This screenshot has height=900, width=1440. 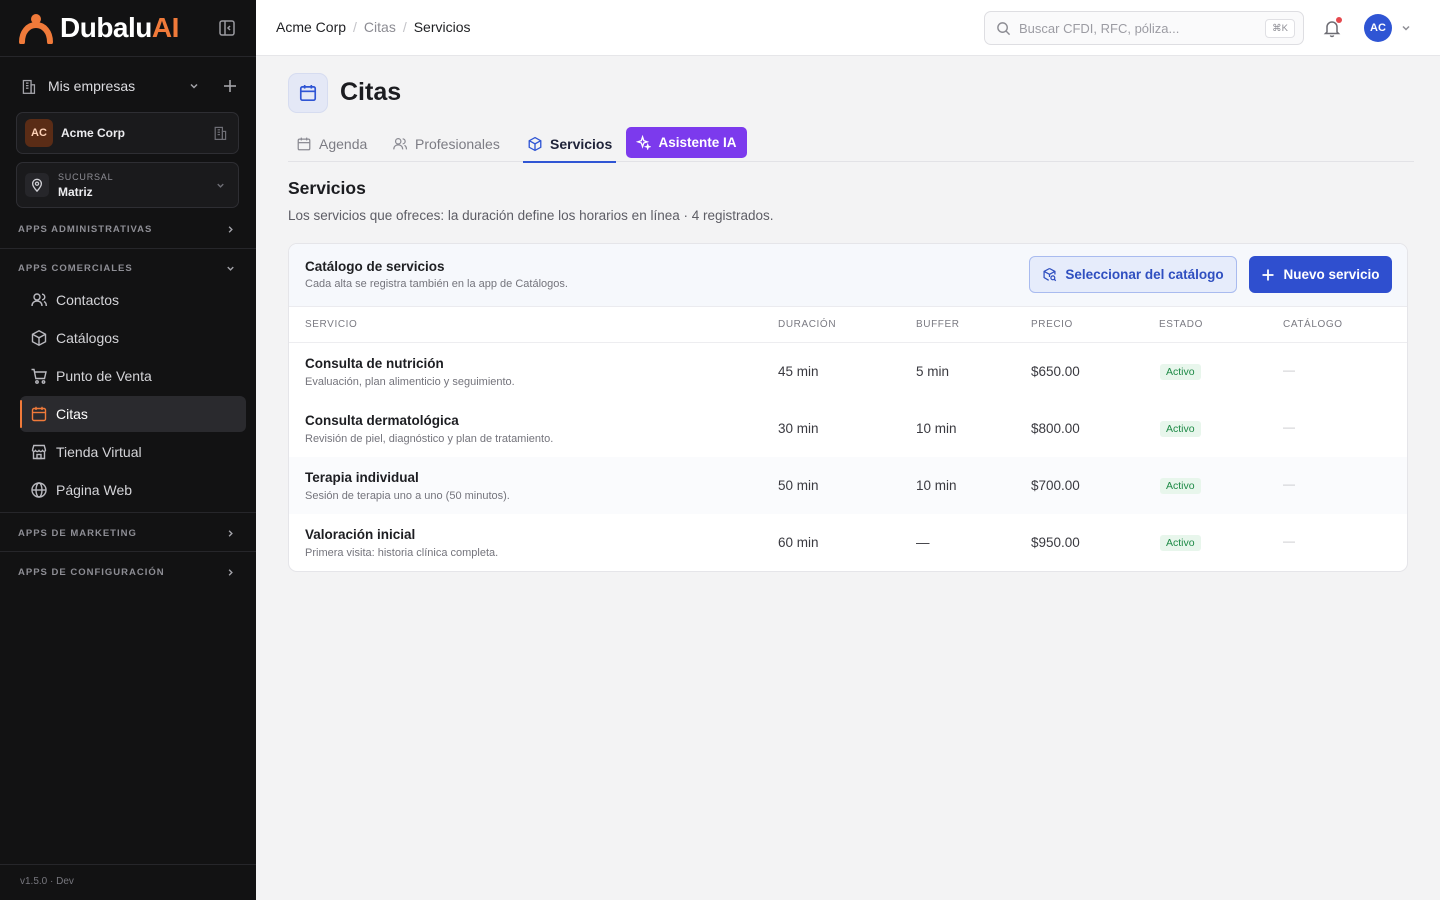 What do you see at coordinates (382, 420) in the screenshot?
I see `service-name: Consulta dermatológica` at bounding box center [382, 420].